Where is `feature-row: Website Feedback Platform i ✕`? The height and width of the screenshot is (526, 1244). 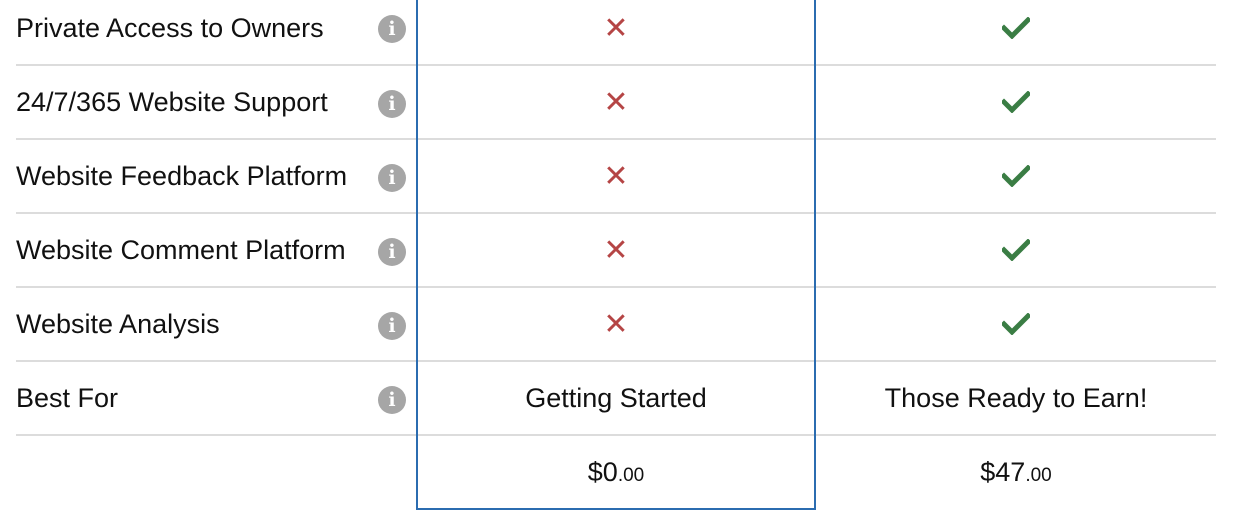 feature-row: Website Feedback Platform i ✕ is located at coordinates (616, 177).